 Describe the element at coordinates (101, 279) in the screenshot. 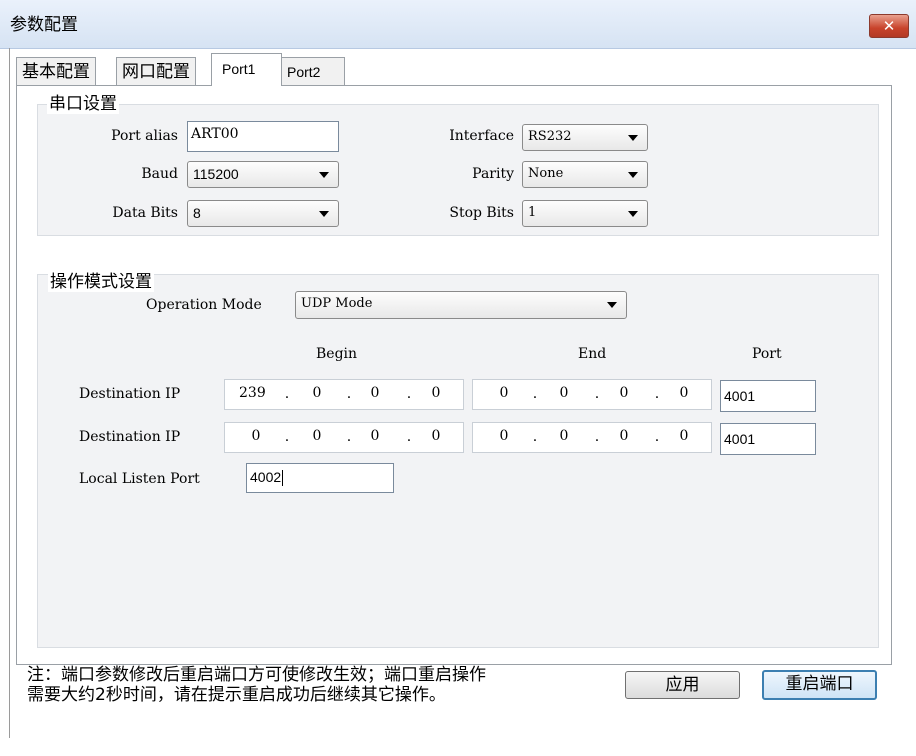

I see `operation-group-title: 操作模式设置` at that location.